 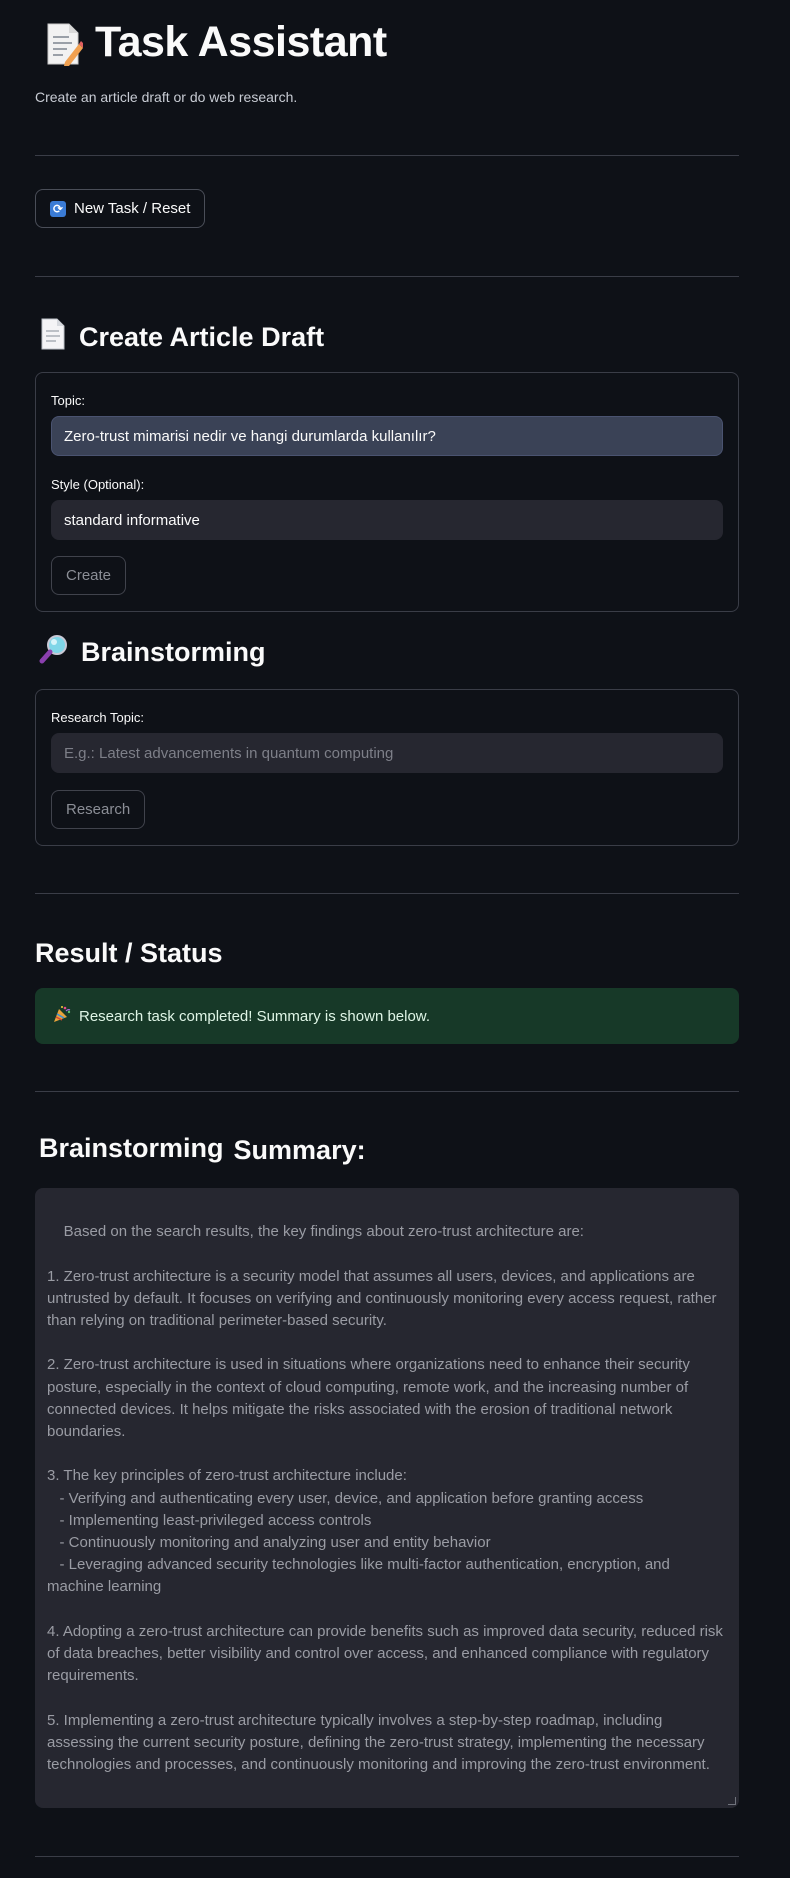 I want to click on research-topic-label: Research Topic:, so click(x=97, y=717).